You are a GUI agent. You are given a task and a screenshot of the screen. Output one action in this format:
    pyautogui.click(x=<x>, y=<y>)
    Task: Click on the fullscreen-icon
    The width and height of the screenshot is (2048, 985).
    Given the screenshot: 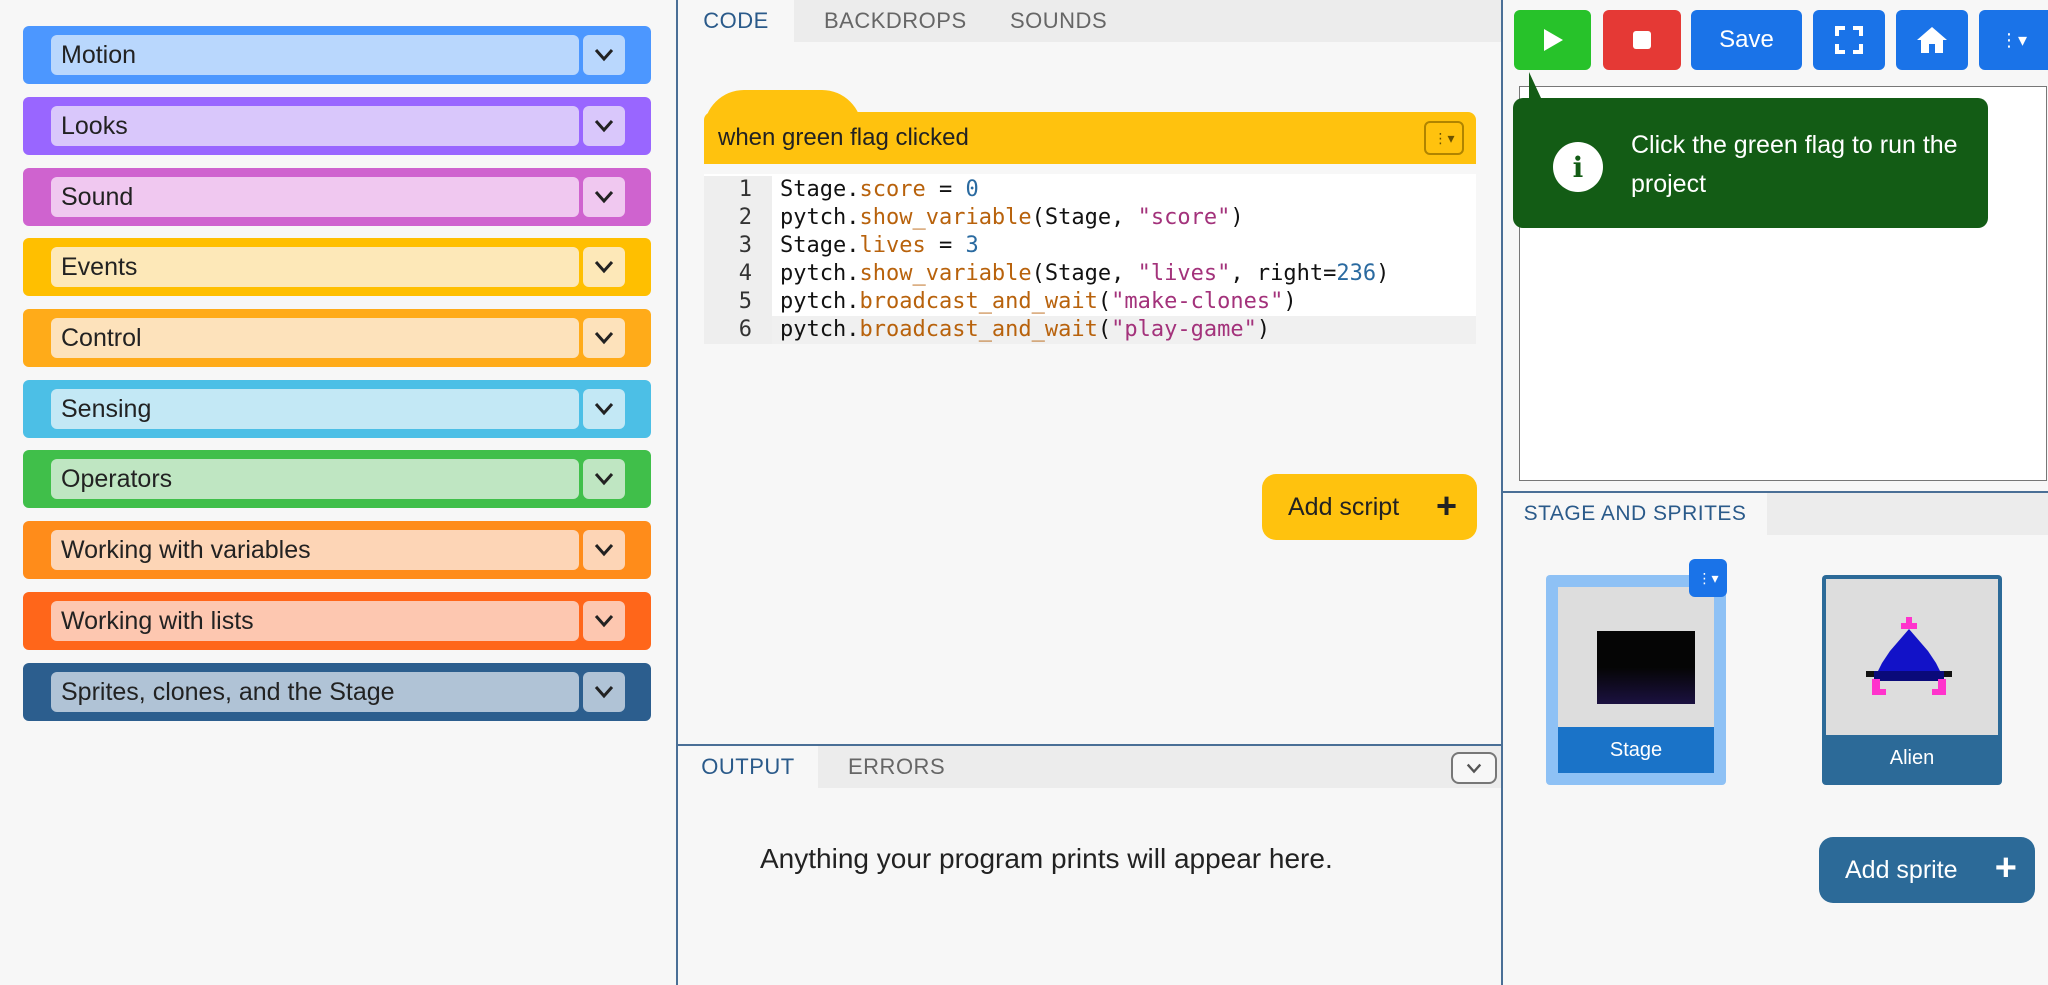 What is the action you would take?
    pyautogui.click(x=1849, y=40)
    